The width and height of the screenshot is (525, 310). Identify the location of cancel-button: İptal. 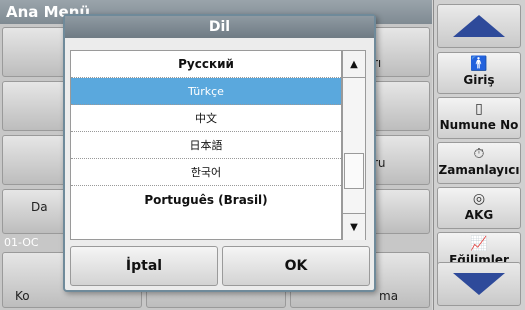
(144, 266).